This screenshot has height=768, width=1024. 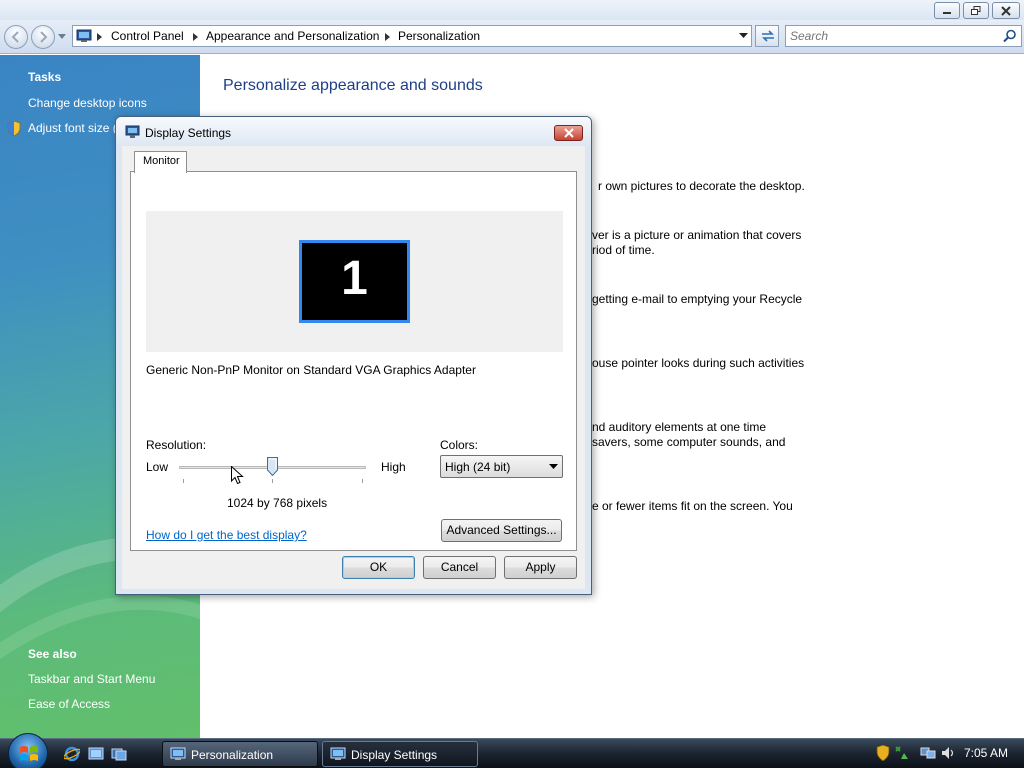 I want to click on resolution-high-label: High, so click(x=393, y=467).